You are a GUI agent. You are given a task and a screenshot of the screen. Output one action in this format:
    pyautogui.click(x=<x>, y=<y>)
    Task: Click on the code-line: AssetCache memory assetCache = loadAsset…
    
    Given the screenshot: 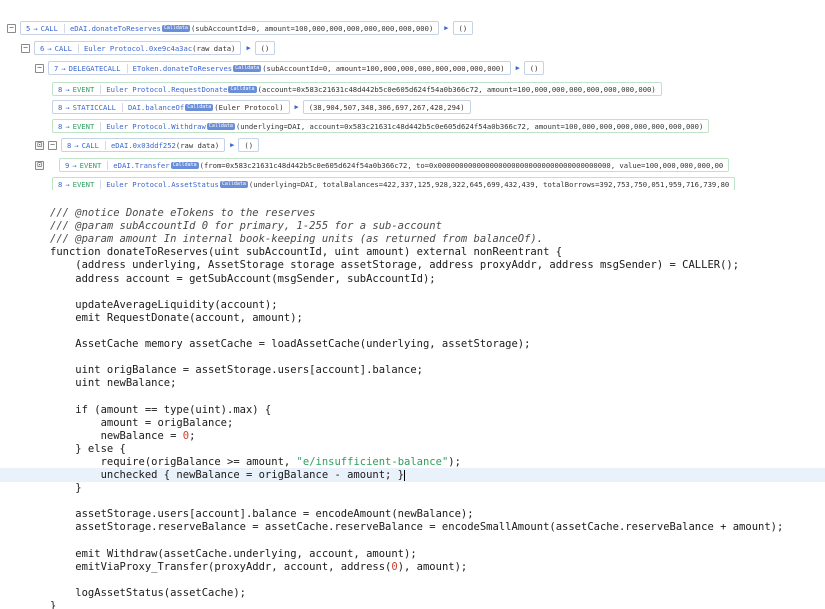 What is the action you would take?
    pyautogui.click(x=290, y=344)
    